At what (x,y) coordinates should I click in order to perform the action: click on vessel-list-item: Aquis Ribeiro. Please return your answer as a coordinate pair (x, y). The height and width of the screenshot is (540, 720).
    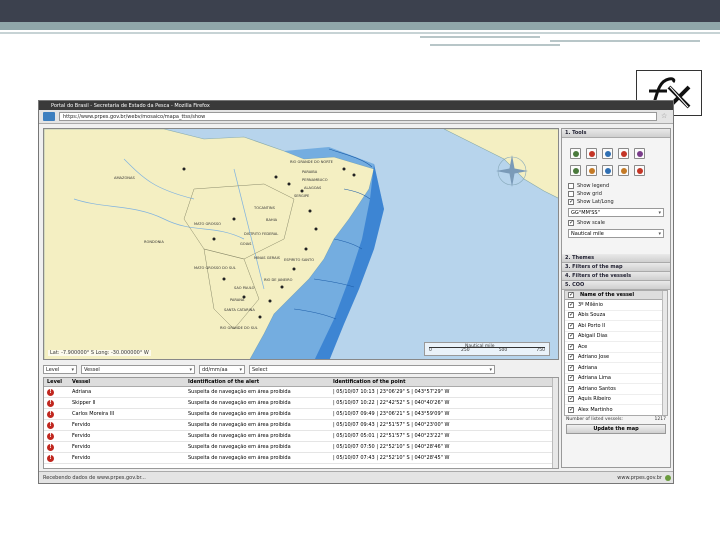
    Looking at the image, I should click on (616, 400).